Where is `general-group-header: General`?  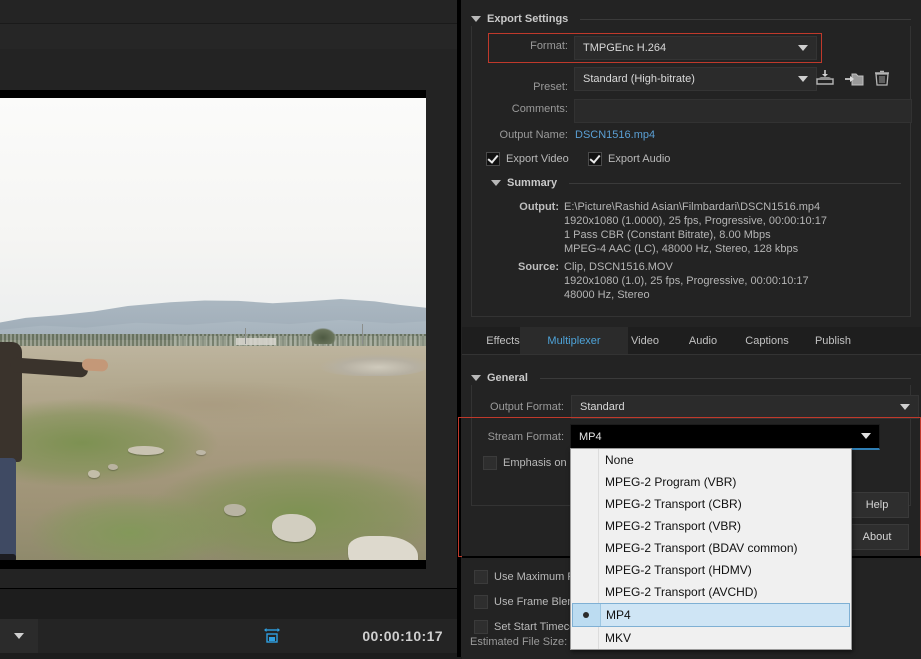 general-group-header: General is located at coordinates (691, 378).